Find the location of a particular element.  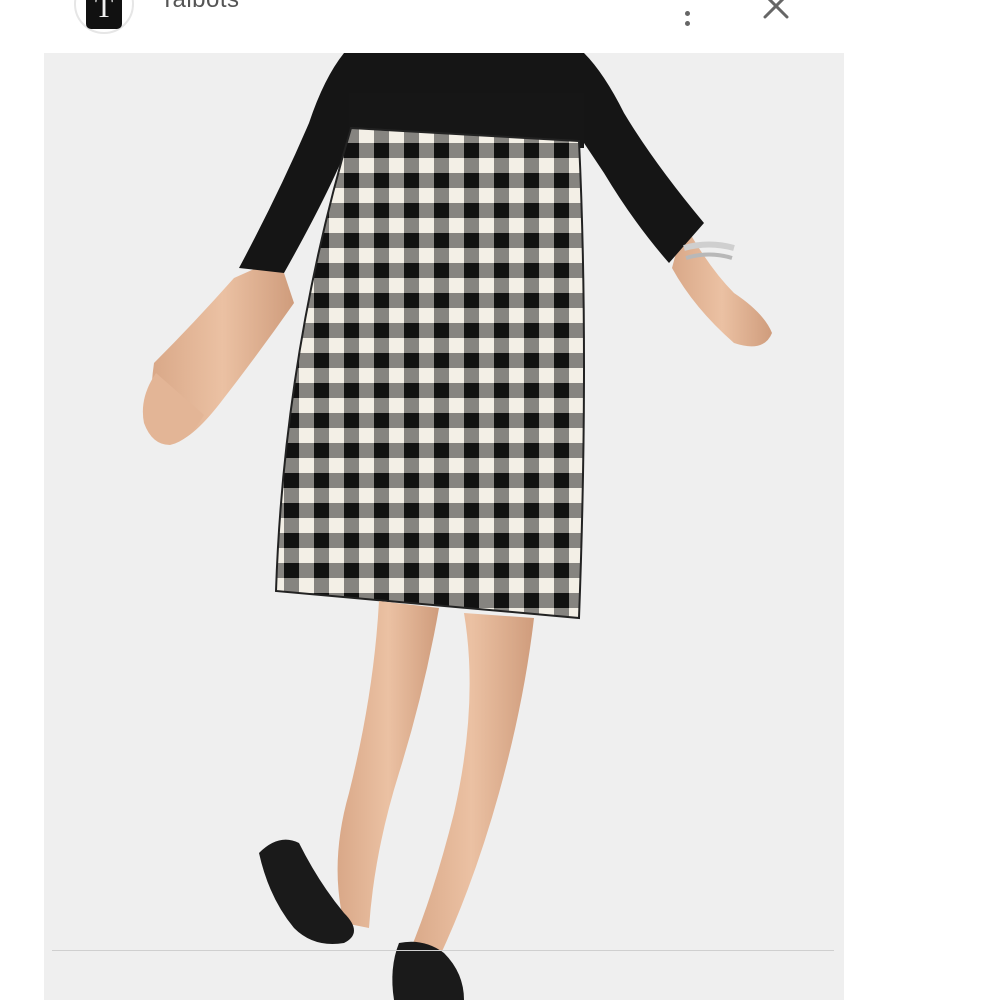

more-options-button is located at coordinates (687, 13).